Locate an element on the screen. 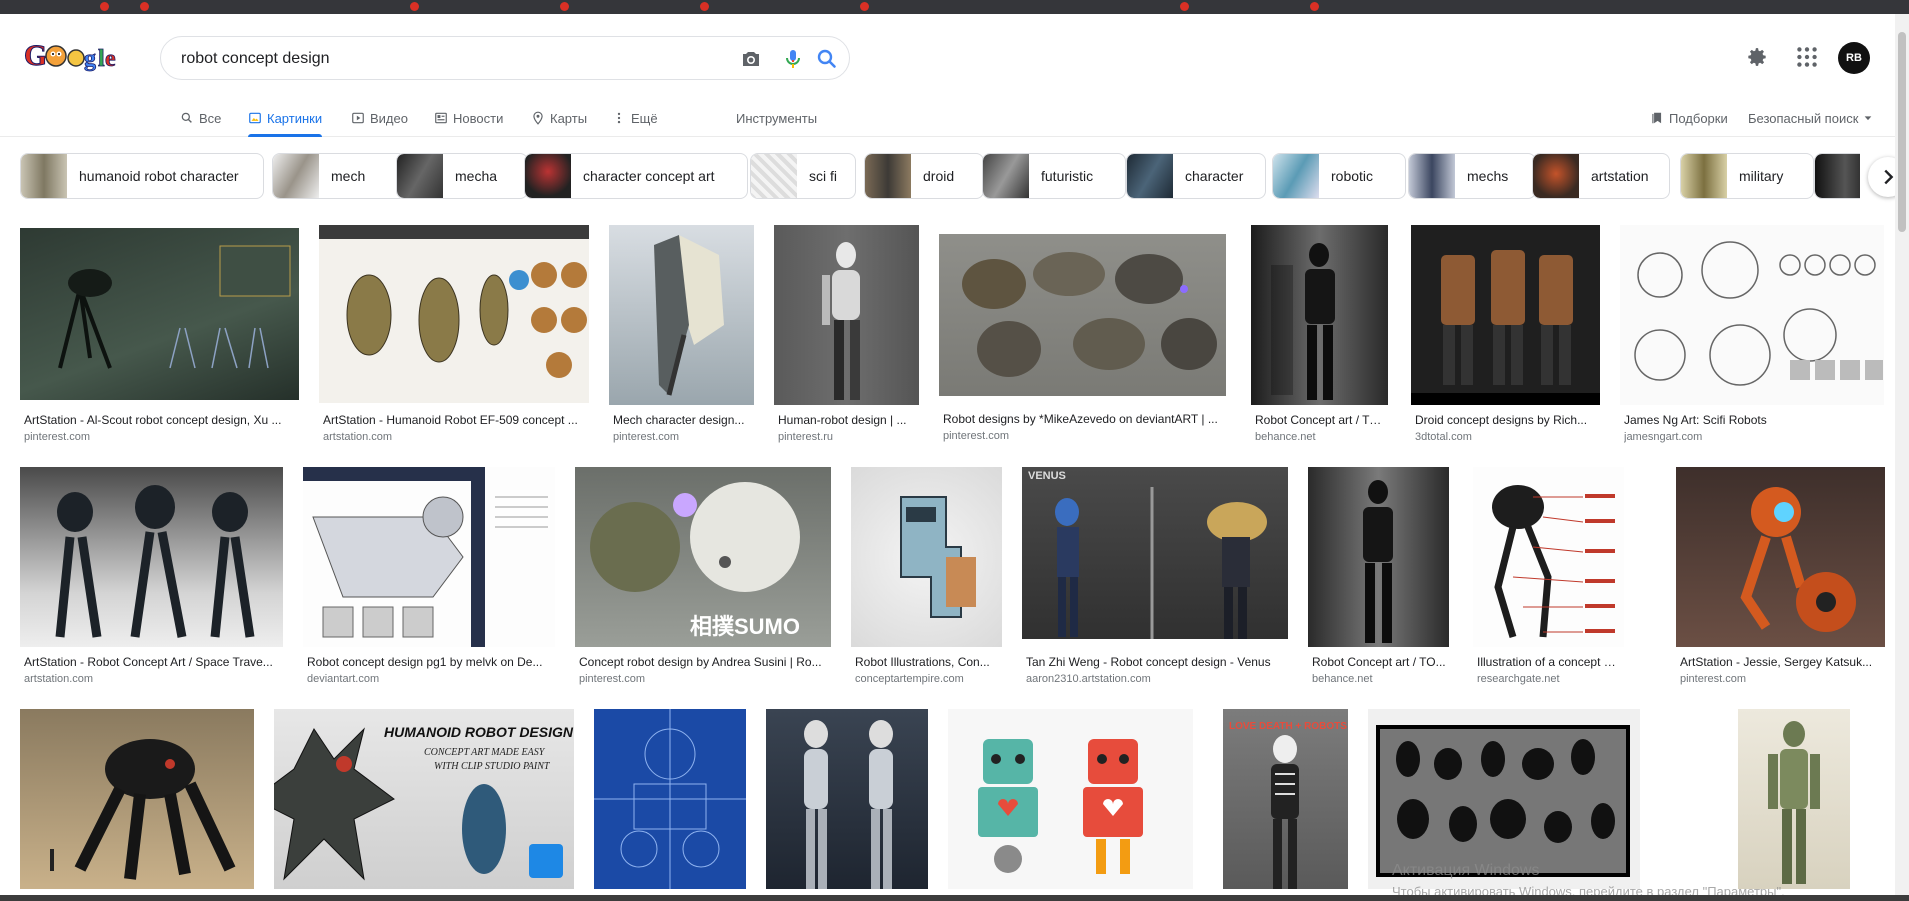 This screenshot has height=901, width=1909. chip is located at coordinates (1837, 176).